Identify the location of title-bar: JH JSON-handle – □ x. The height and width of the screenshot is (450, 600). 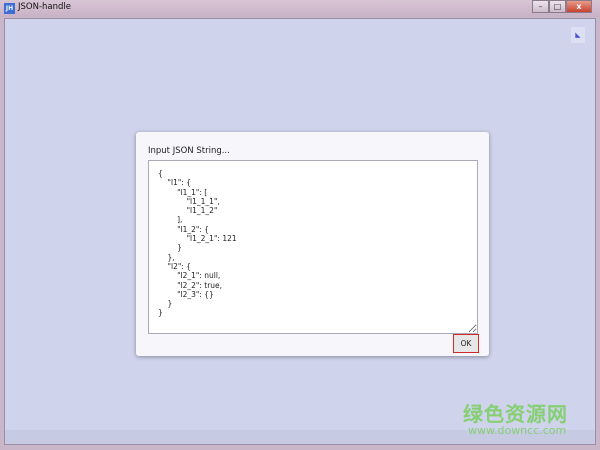
(300, 8).